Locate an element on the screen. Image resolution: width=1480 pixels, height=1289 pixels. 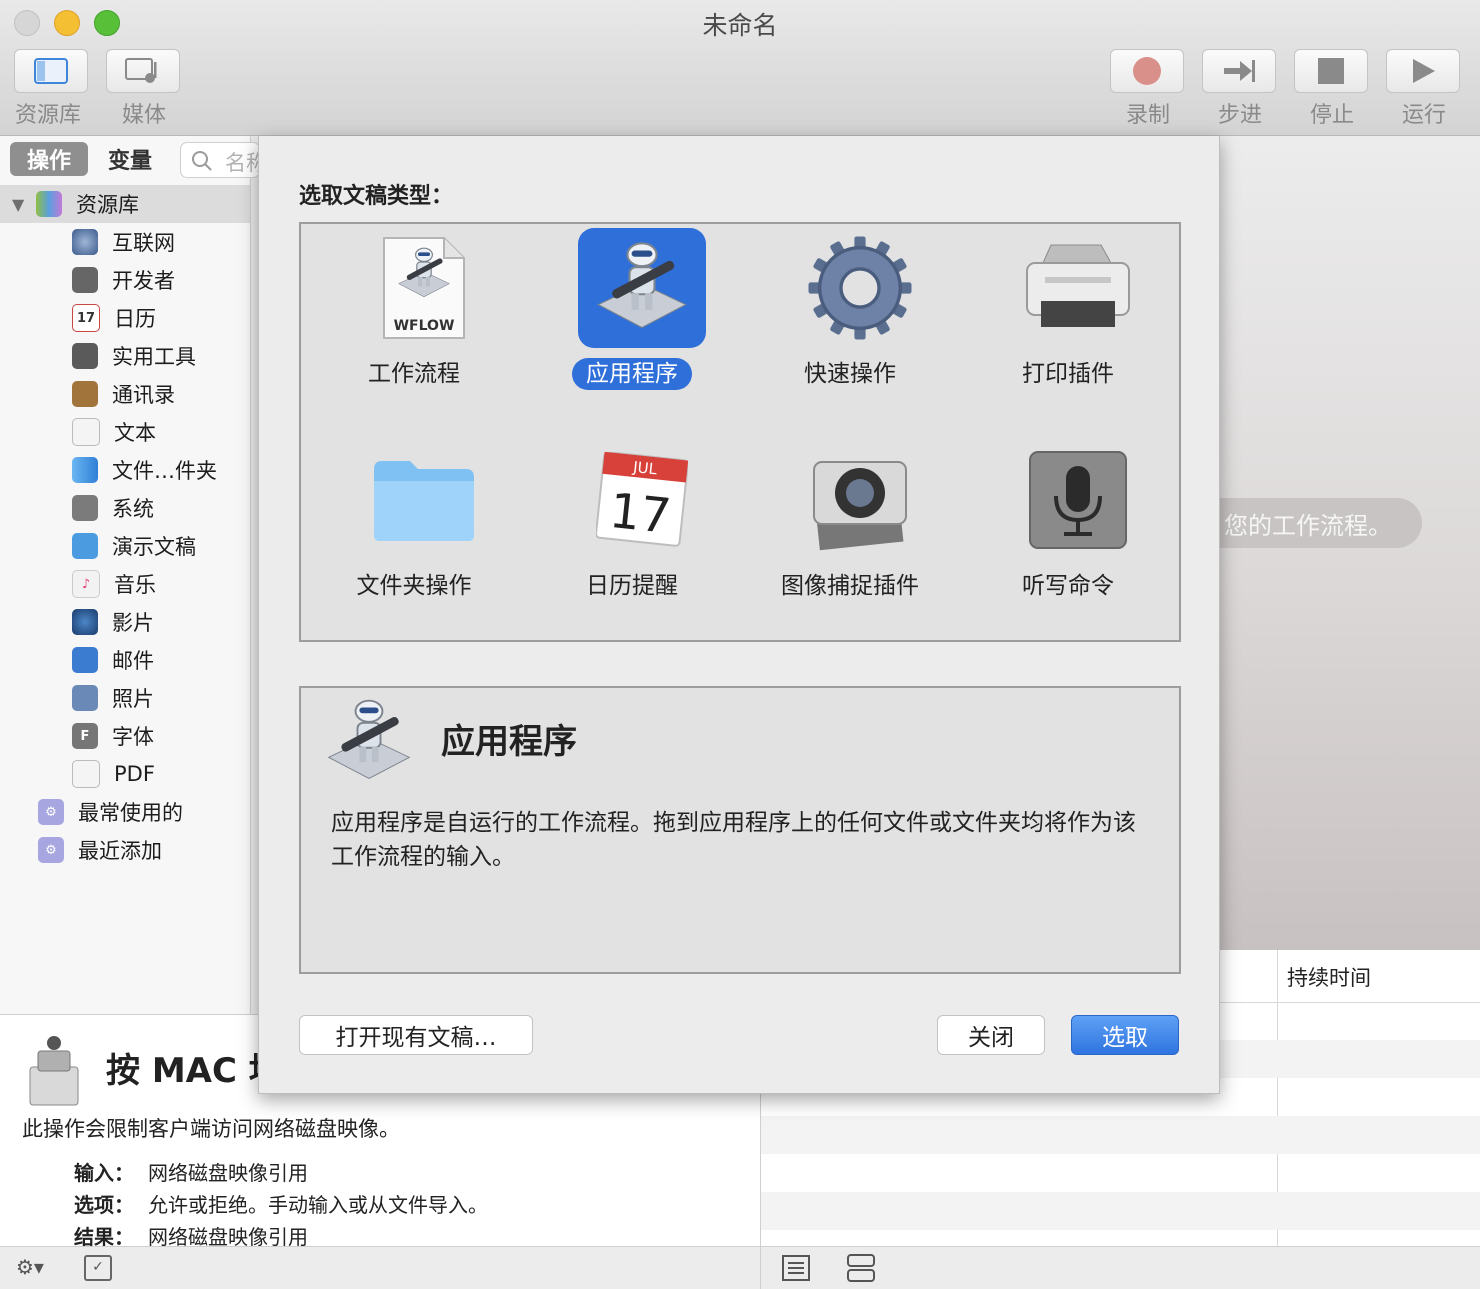
smart-group-item: ⚙ 最常使用的 is located at coordinates (125, 812).